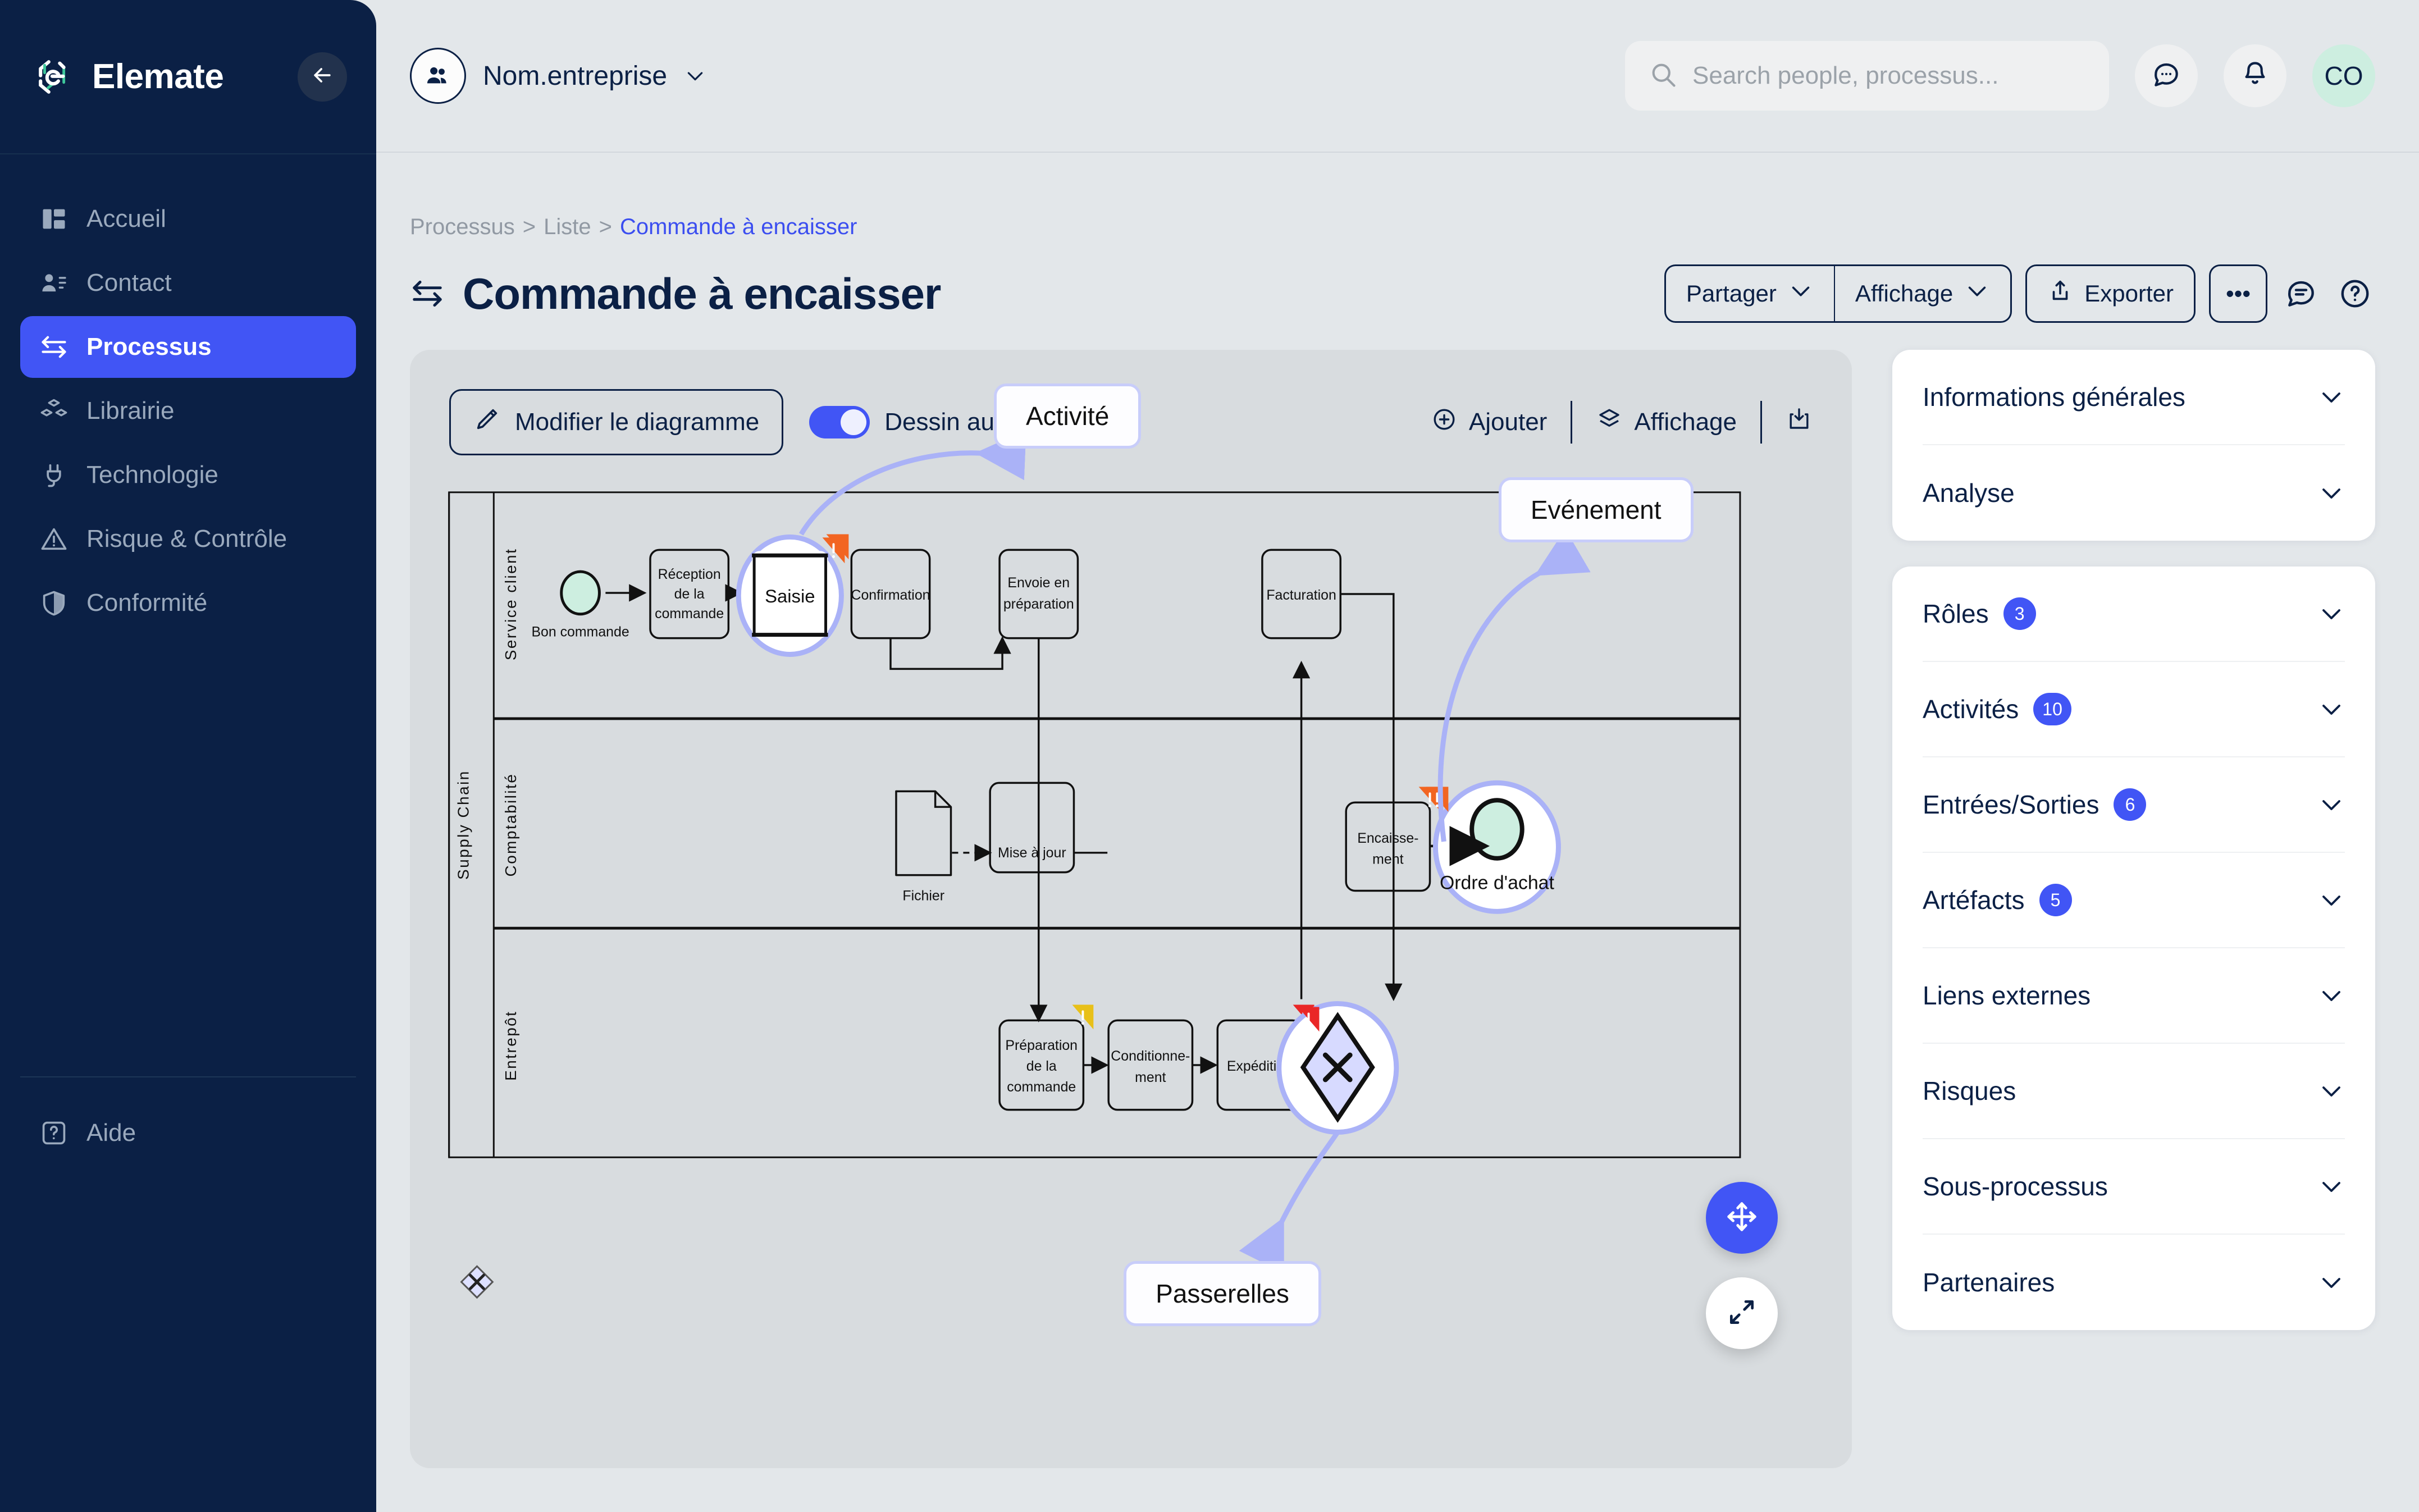  Describe the element at coordinates (147, 602) in the screenshot. I see `sidebar-item-label: Conformité` at that location.